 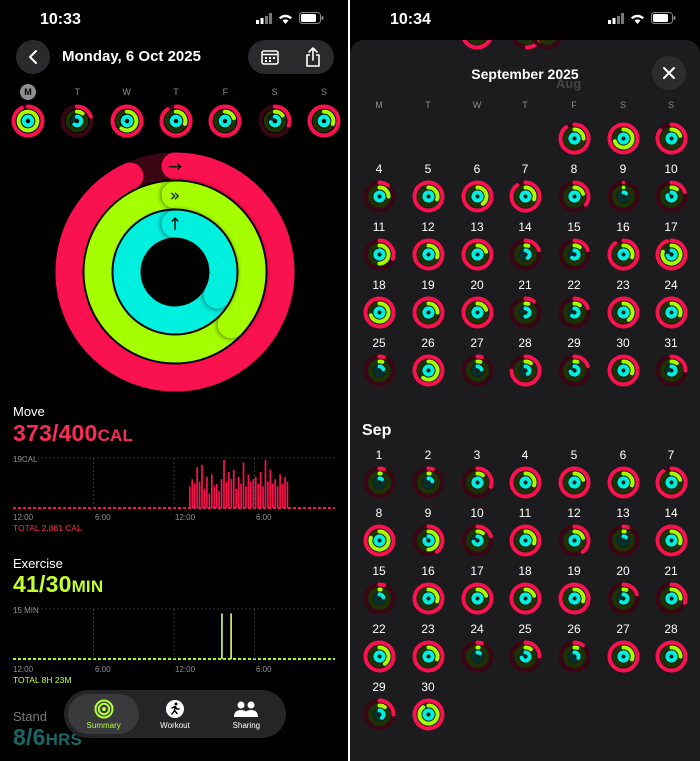 What do you see at coordinates (77, 111) in the screenshot?
I see `week-day-1: T` at bounding box center [77, 111].